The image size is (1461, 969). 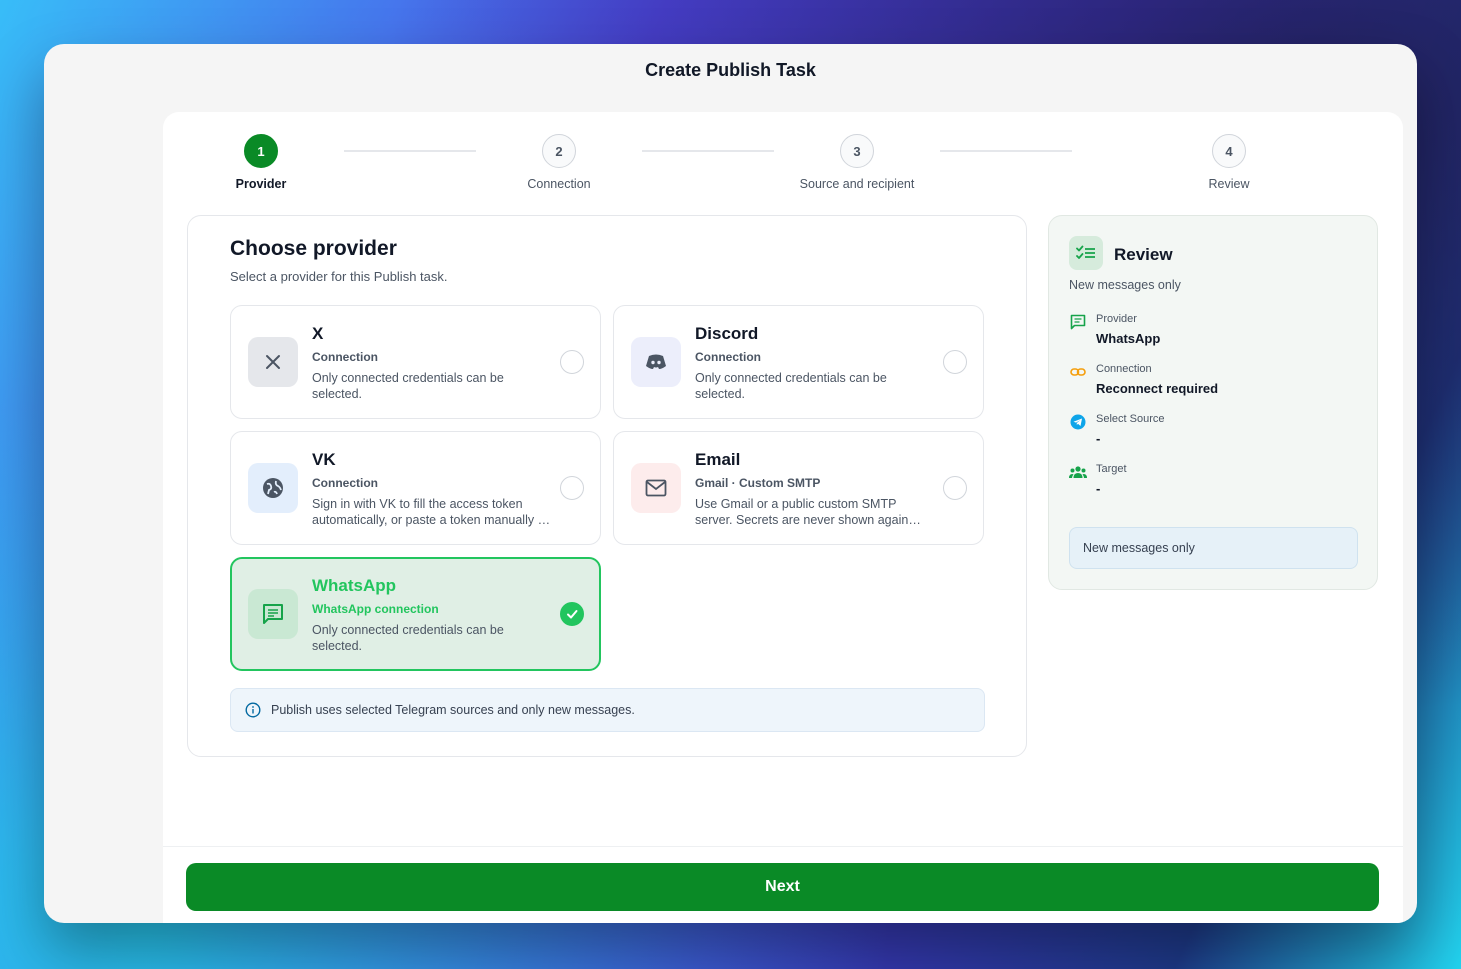 I want to click on step-number: 1, so click(x=261, y=151).